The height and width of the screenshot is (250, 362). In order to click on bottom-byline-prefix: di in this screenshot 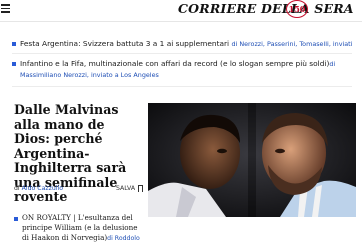, I will do `click(111, 238)`.